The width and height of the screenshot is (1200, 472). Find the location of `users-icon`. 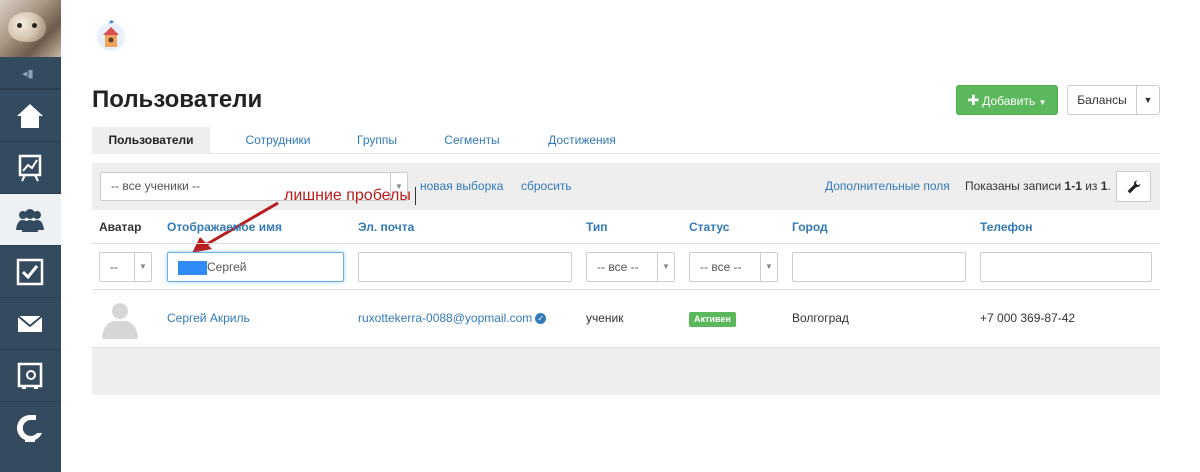

users-icon is located at coordinates (30, 220).